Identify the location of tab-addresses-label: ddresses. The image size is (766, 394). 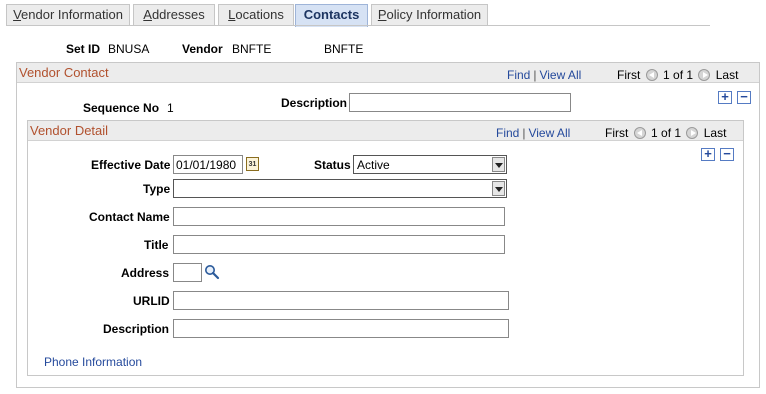
(178, 14).